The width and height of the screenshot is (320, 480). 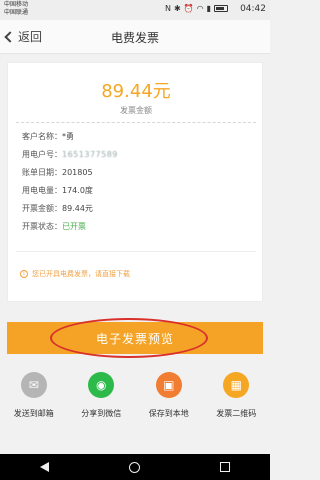 I want to click on carrier-2: 中国联通, so click(x=16, y=12).